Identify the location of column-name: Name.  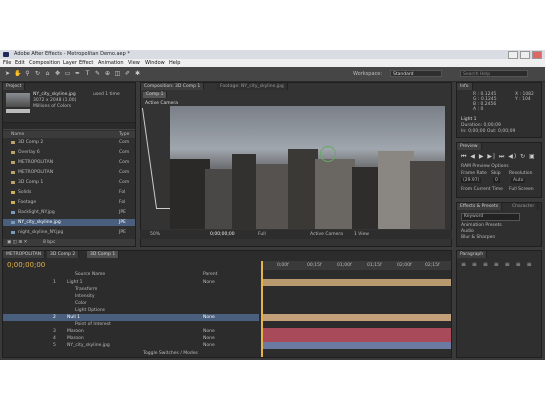
(17, 134).